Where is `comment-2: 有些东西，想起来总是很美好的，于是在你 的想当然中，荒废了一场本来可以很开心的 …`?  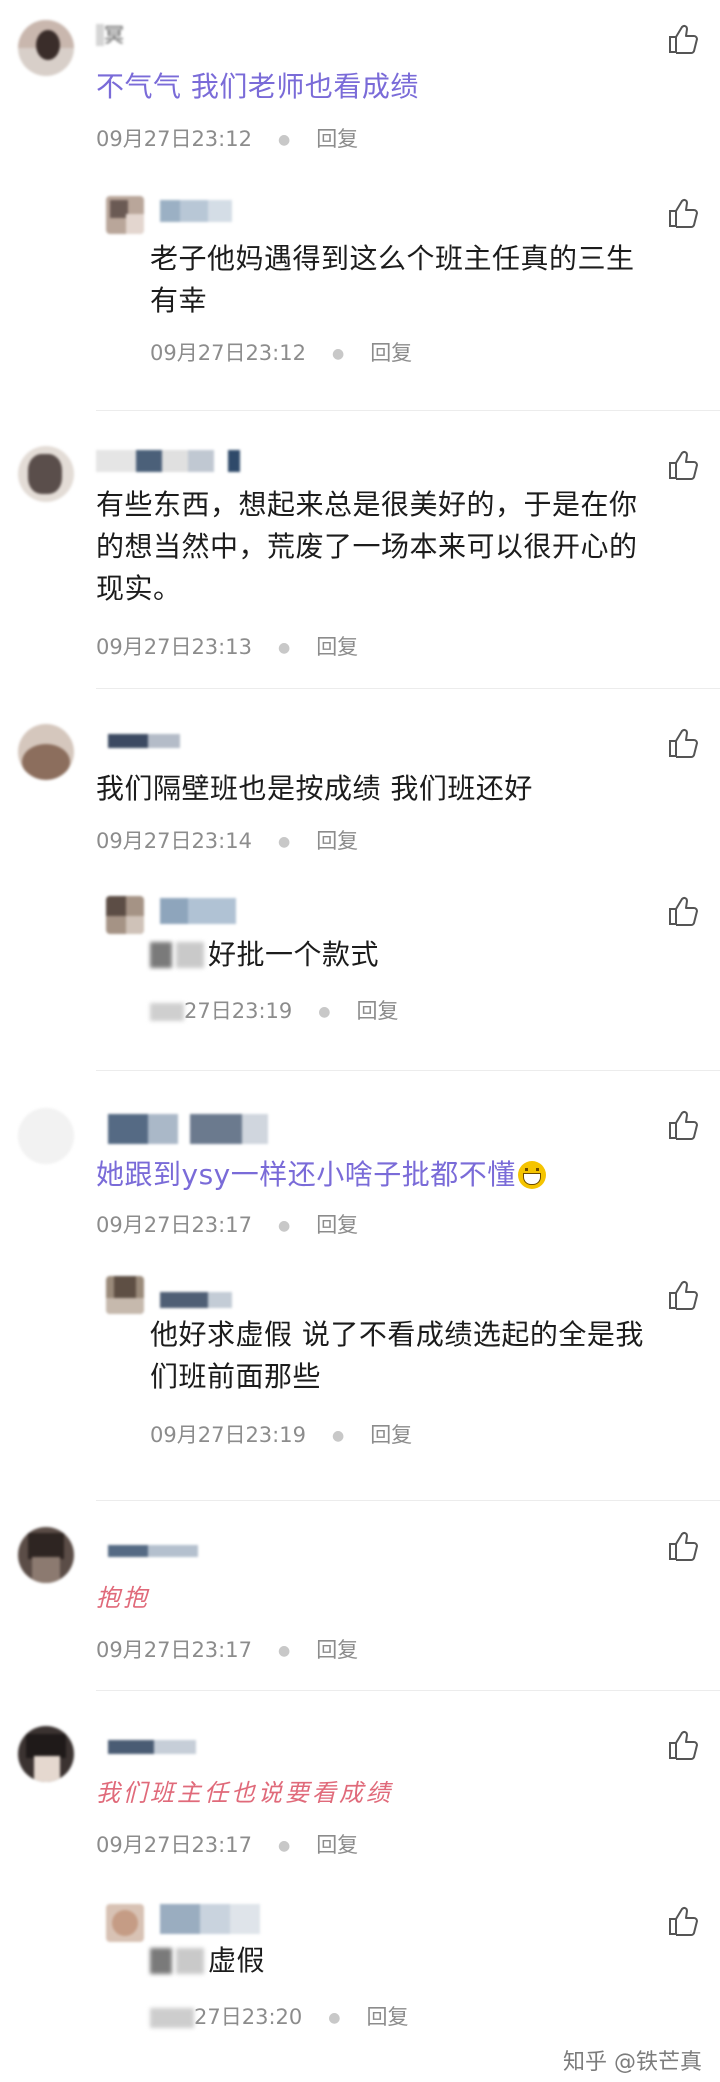
comment-2: 有些东西，想起来总是很美好的，于是在你 的想当然中，荒废了一场本来可以很开心的 … is located at coordinates (360, 560).